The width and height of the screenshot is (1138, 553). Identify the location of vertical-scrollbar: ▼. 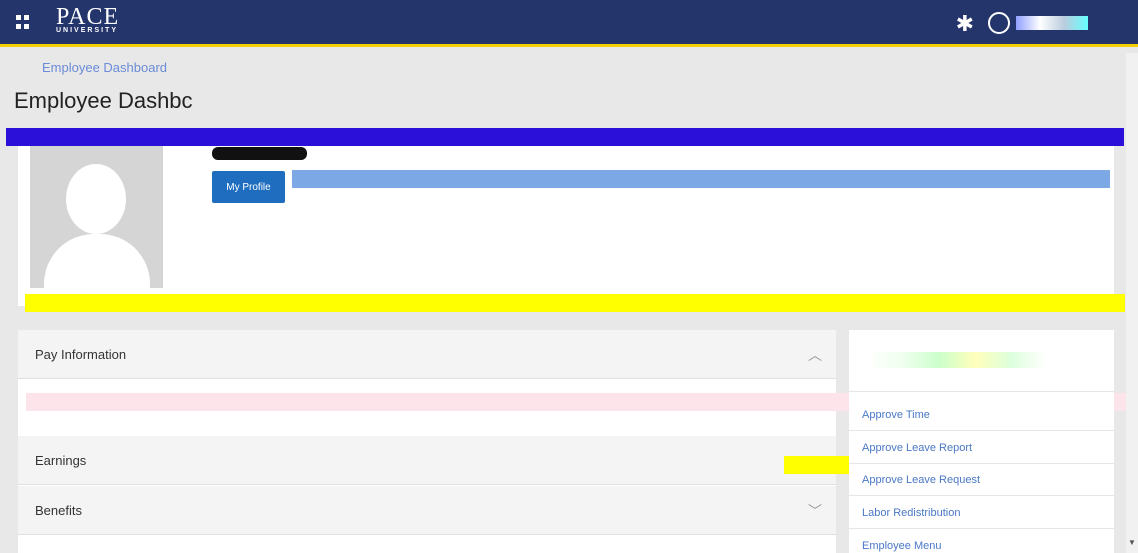
(1132, 303).